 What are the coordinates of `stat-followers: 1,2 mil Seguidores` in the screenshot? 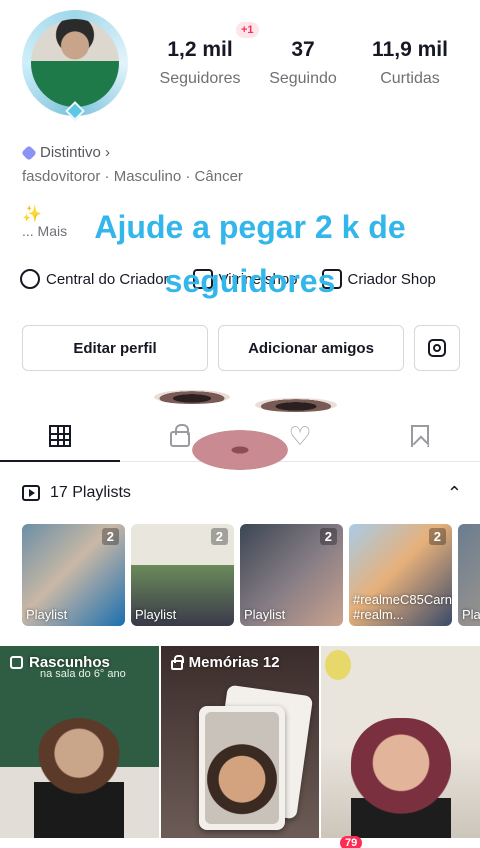 It's located at (200, 63).